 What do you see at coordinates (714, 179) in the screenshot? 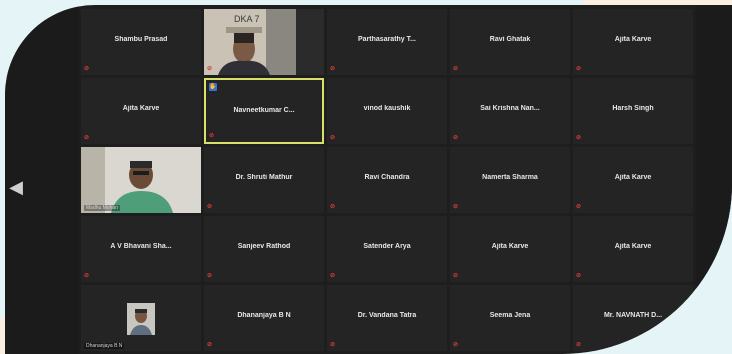
I see `right-rail` at bounding box center [714, 179].